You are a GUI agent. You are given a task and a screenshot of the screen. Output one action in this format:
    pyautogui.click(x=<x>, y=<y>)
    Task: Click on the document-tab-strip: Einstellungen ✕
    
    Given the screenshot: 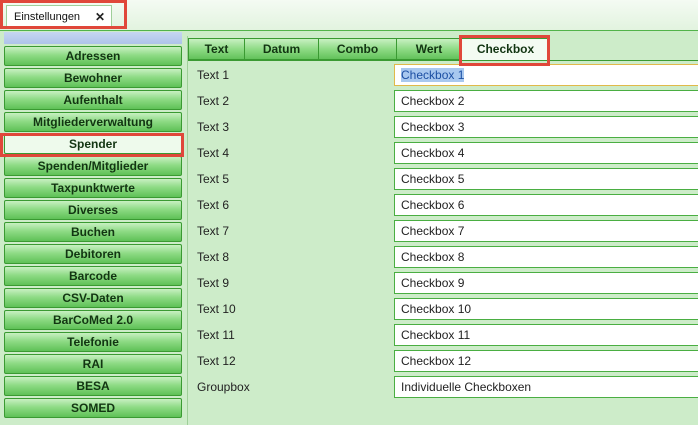 What is the action you would take?
    pyautogui.click(x=349, y=15)
    